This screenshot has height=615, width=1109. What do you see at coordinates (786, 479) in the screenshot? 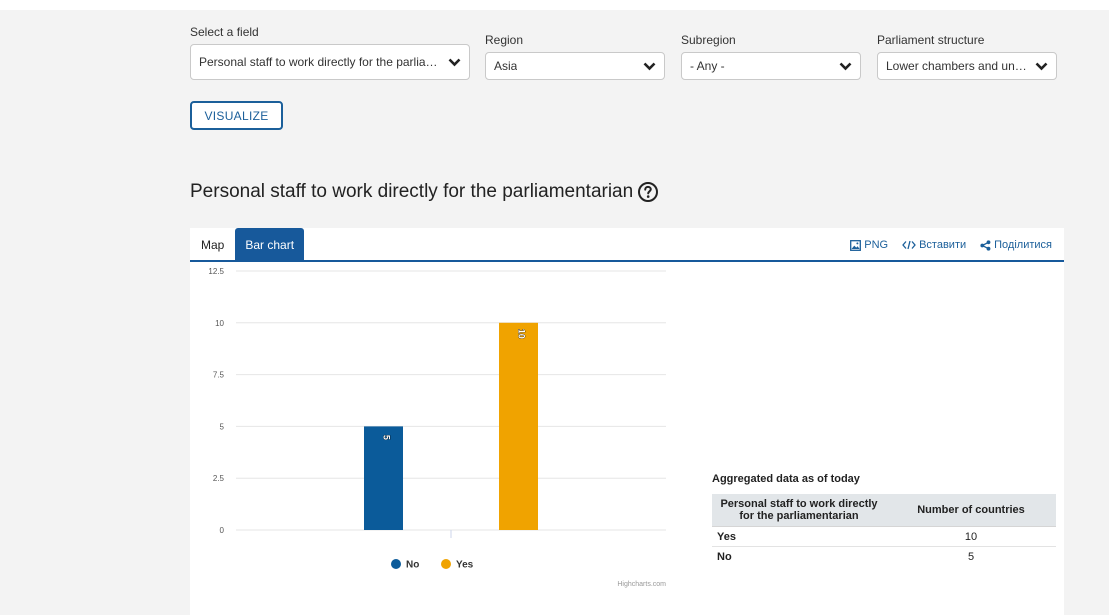
I see `aggregated-title: Aggregated data as of today` at bounding box center [786, 479].